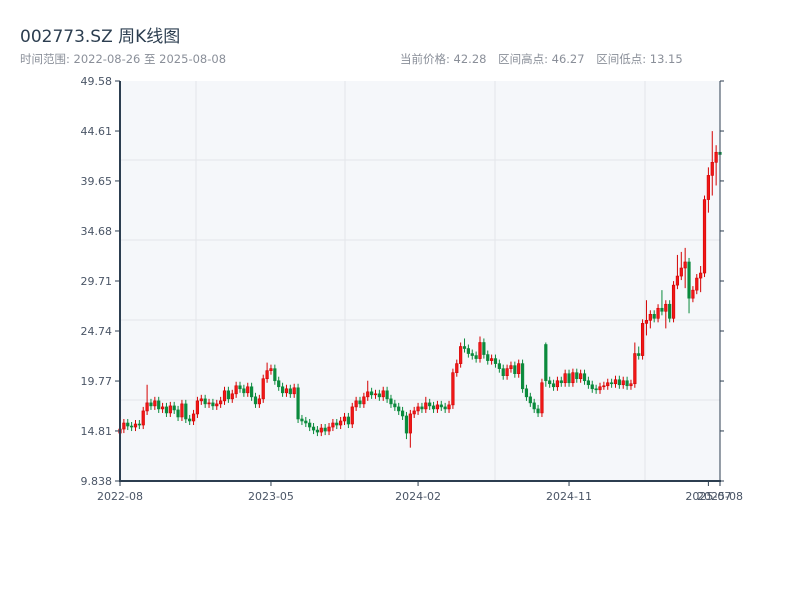  What do you see at coordinates (120, 496) in the screenshot?
I see `x-tick-label: 2022-08` at bounding box center [120, 496].